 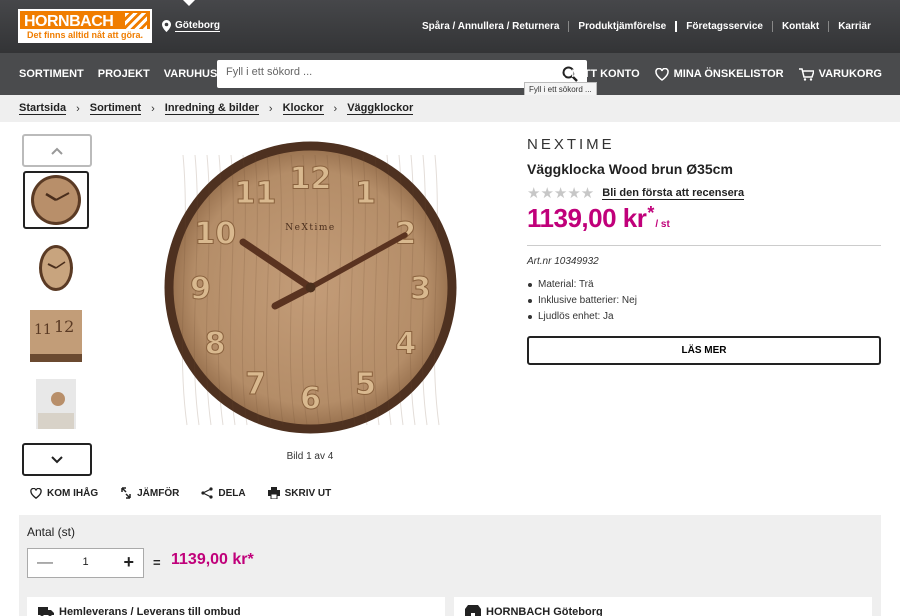 I want to click on cart-link: VARUKORG, so click(x=840, y=74).